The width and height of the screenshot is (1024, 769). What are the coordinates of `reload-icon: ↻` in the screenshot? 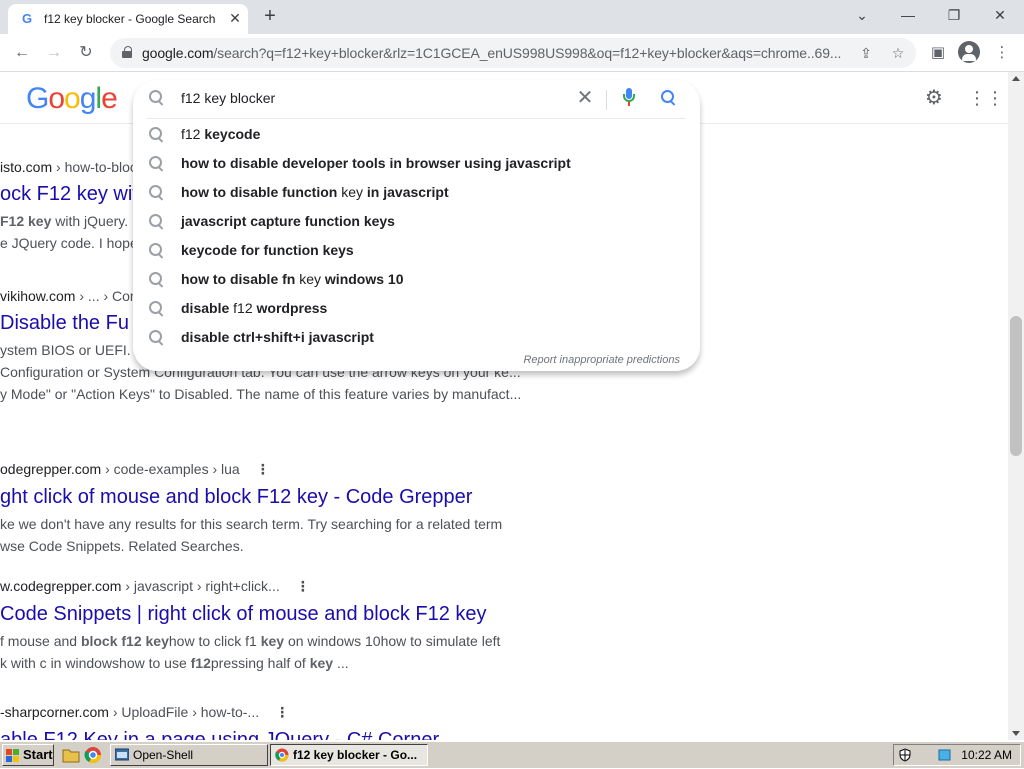 It's located at (86, 53).